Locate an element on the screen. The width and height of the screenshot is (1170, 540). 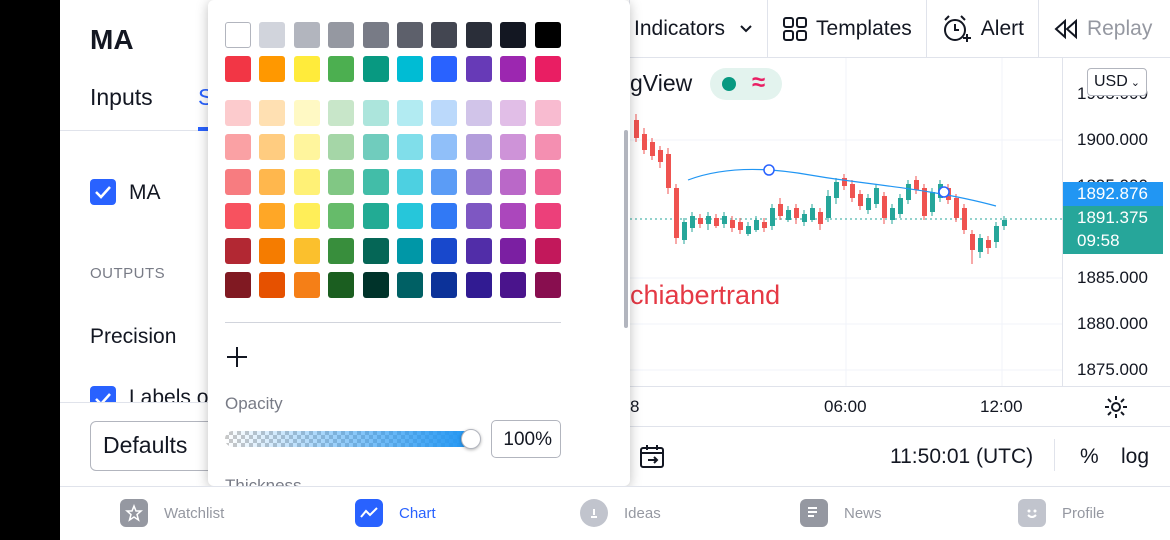
opacity-input: 100% is located at coordinates (526, 439).